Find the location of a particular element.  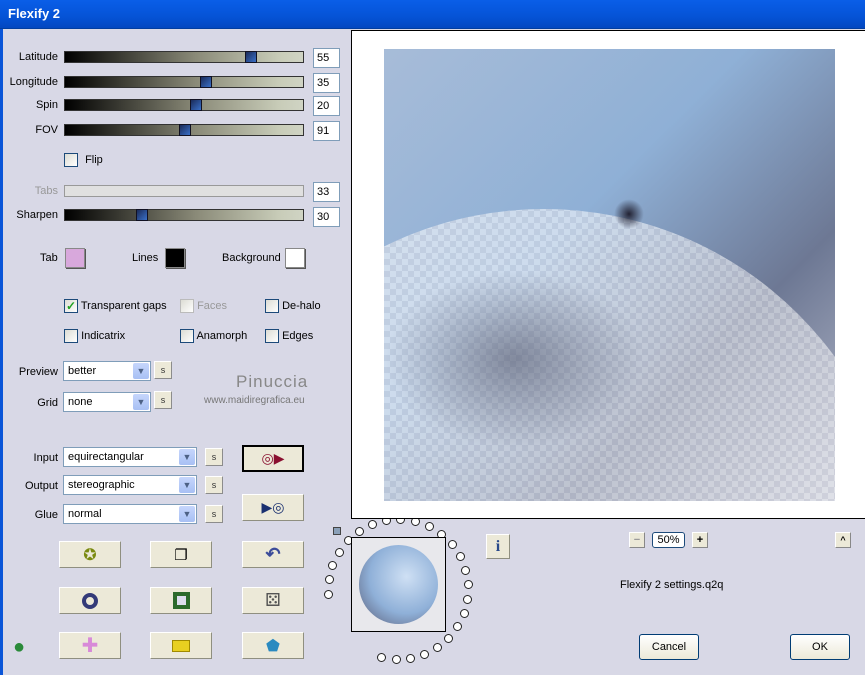

longitude-value: 35 is located at coordinates (326, 83).